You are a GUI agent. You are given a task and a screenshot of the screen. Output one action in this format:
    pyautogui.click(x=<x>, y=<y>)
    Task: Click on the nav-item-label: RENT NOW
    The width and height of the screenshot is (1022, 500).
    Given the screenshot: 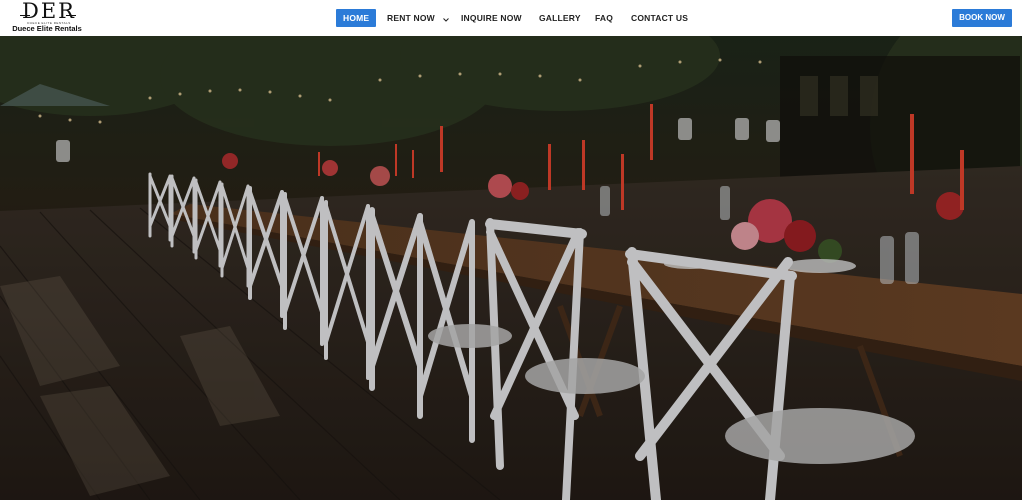 What is the action you would take?
    pyautogui.click(x=411, y=18)
    